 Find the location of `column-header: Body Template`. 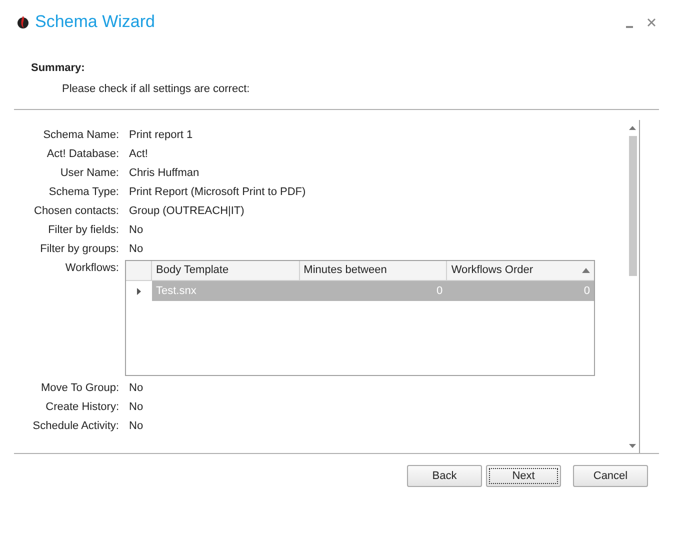

column-header: Body Template is located at coordinates (226, 270).